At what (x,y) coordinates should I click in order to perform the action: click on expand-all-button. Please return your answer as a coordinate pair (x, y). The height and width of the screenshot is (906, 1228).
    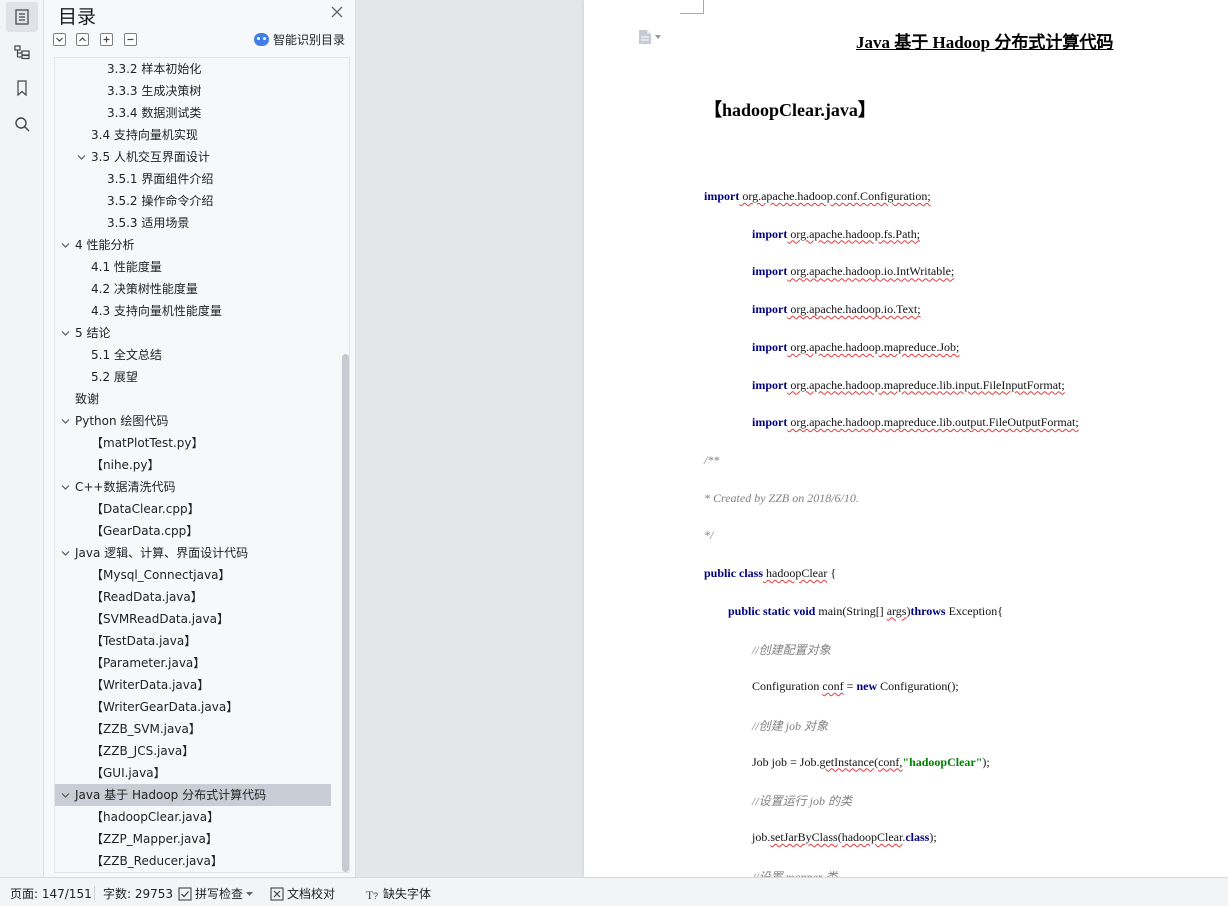
    Looking at the image, I should click on (59, 39).